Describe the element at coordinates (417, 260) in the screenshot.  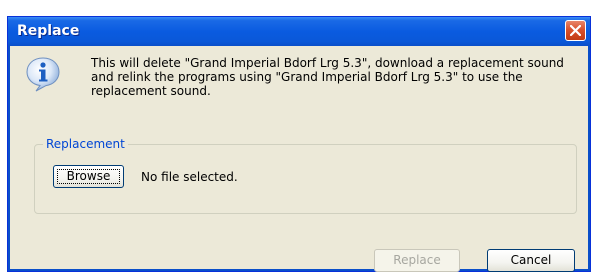
I see `replace-button: Replace` at that location.